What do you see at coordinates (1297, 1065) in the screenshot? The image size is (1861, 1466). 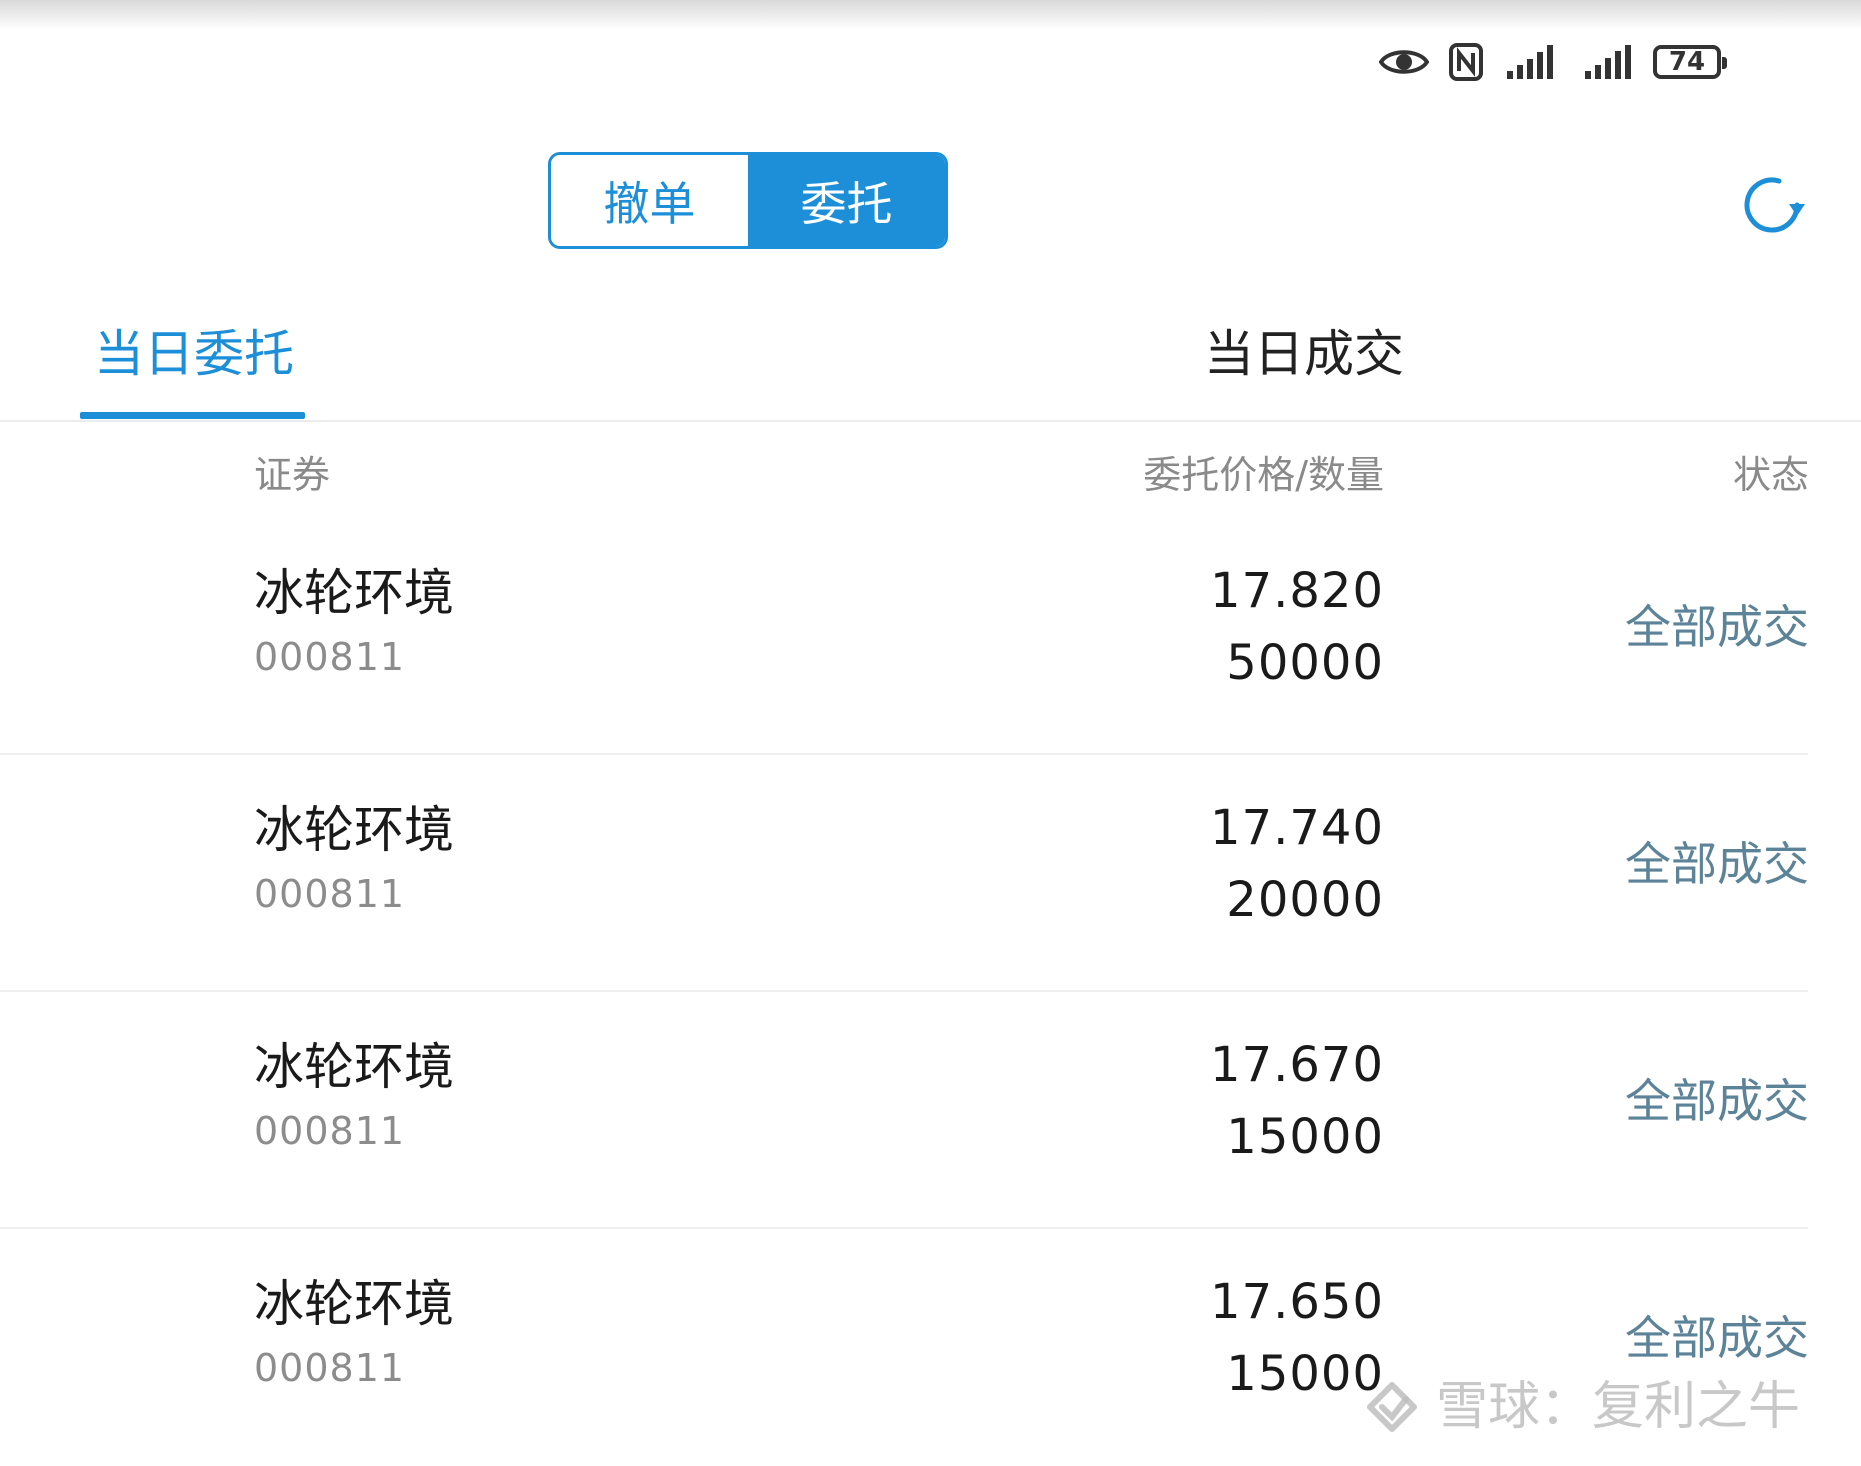 I see `order-price: 17.670` at bounding box center [1297, 1065].